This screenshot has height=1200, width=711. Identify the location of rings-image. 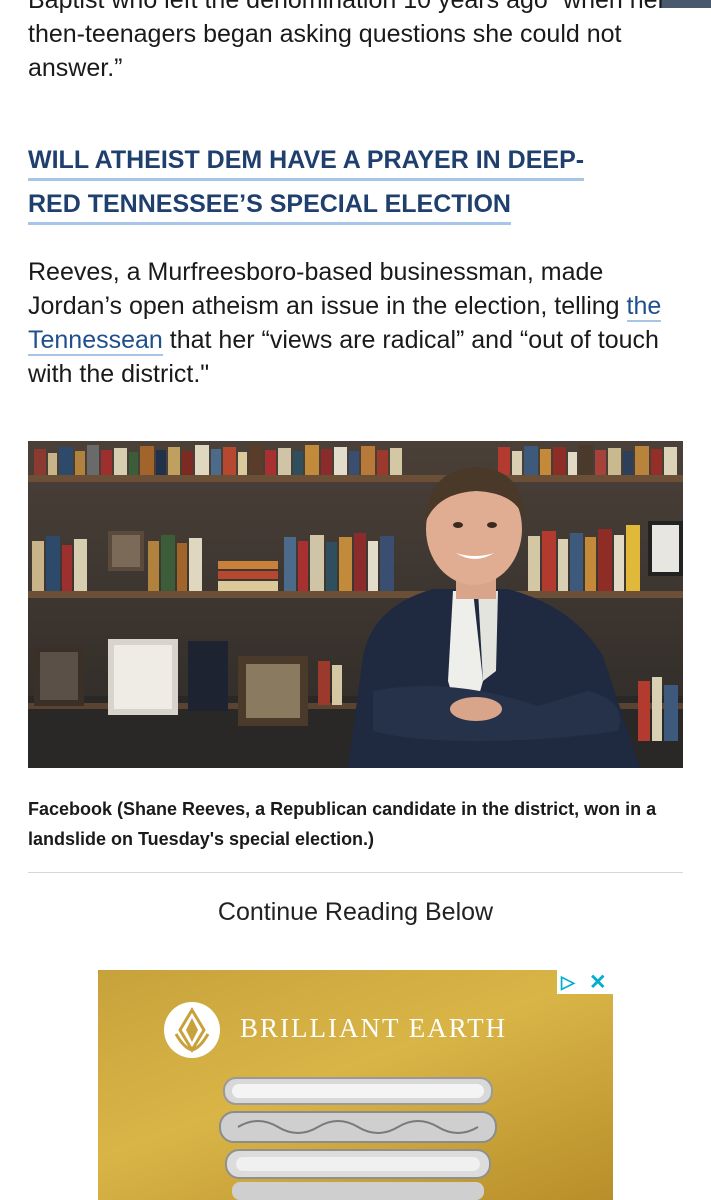
(358, 1138).